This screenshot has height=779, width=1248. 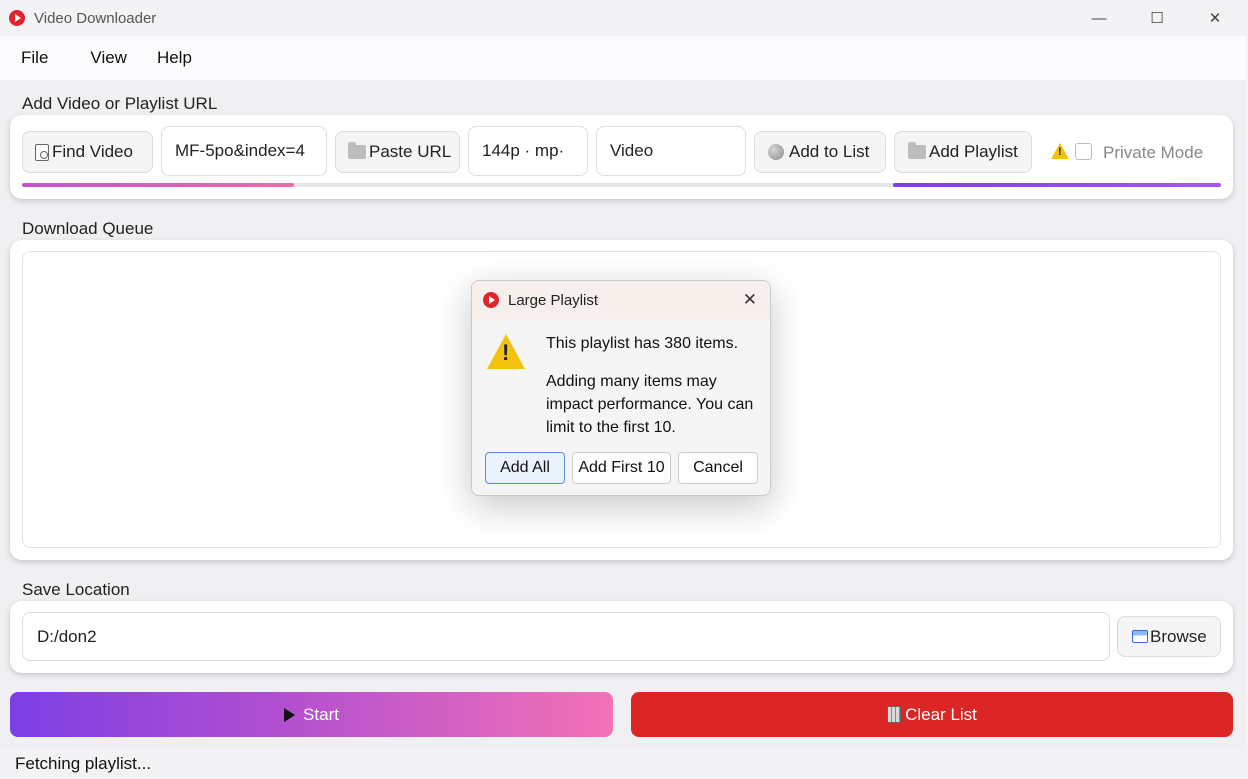 What do you see at coordinates (42, 152) in the screenshot?
I see `search-document-icon` at bounding box center [42, 152].